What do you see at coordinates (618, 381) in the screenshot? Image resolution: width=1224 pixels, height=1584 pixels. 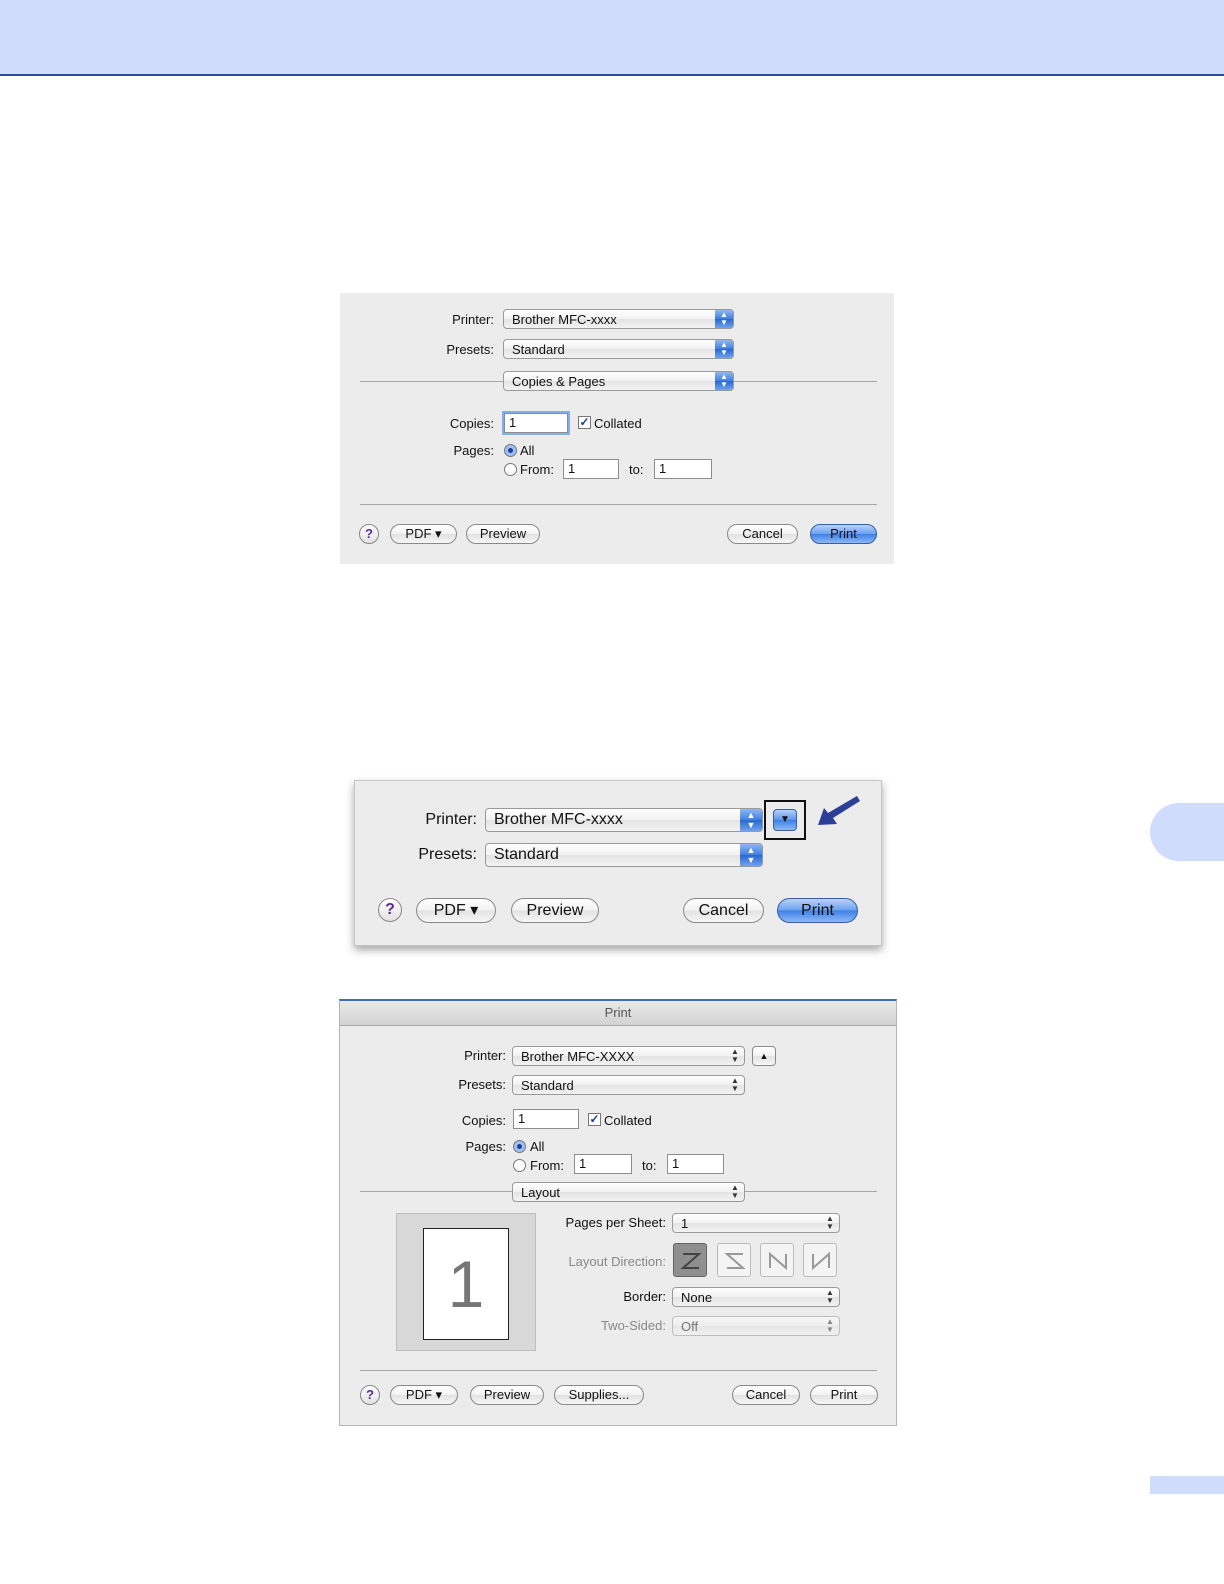 I see `pane-popup: Copies & Pages ▲ ▼` at bounding box center [618, 381].